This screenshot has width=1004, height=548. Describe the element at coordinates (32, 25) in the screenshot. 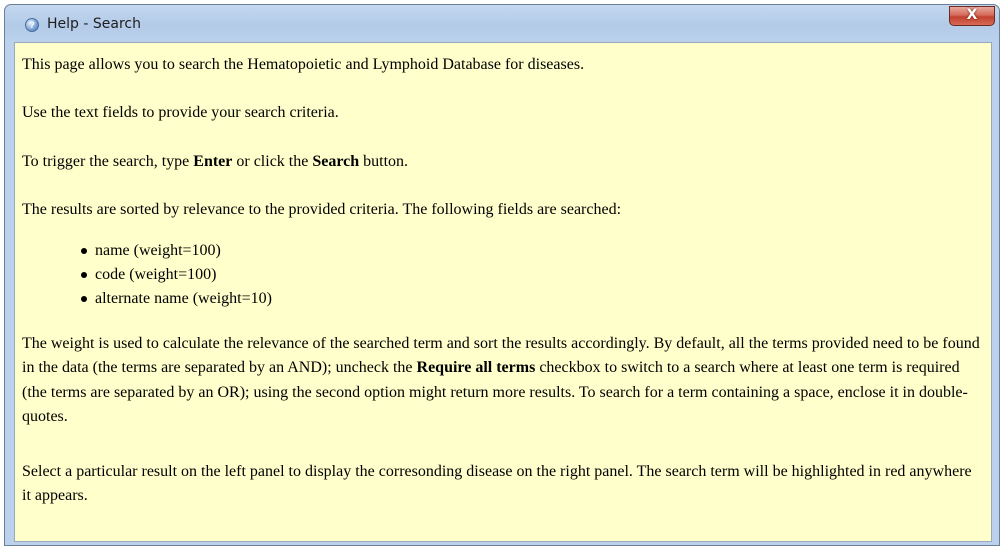

I see `help-icon: ?` at that location.